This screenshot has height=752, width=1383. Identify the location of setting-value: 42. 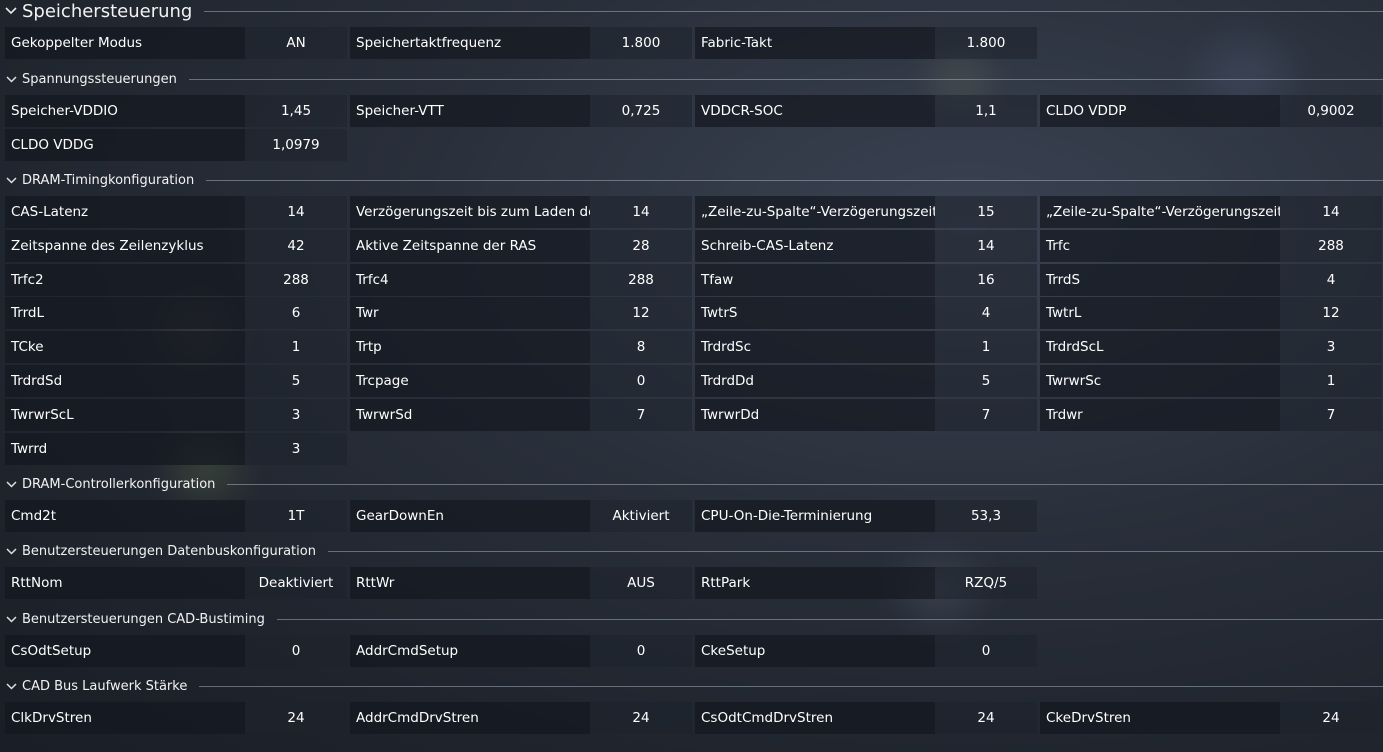
(296, 245).